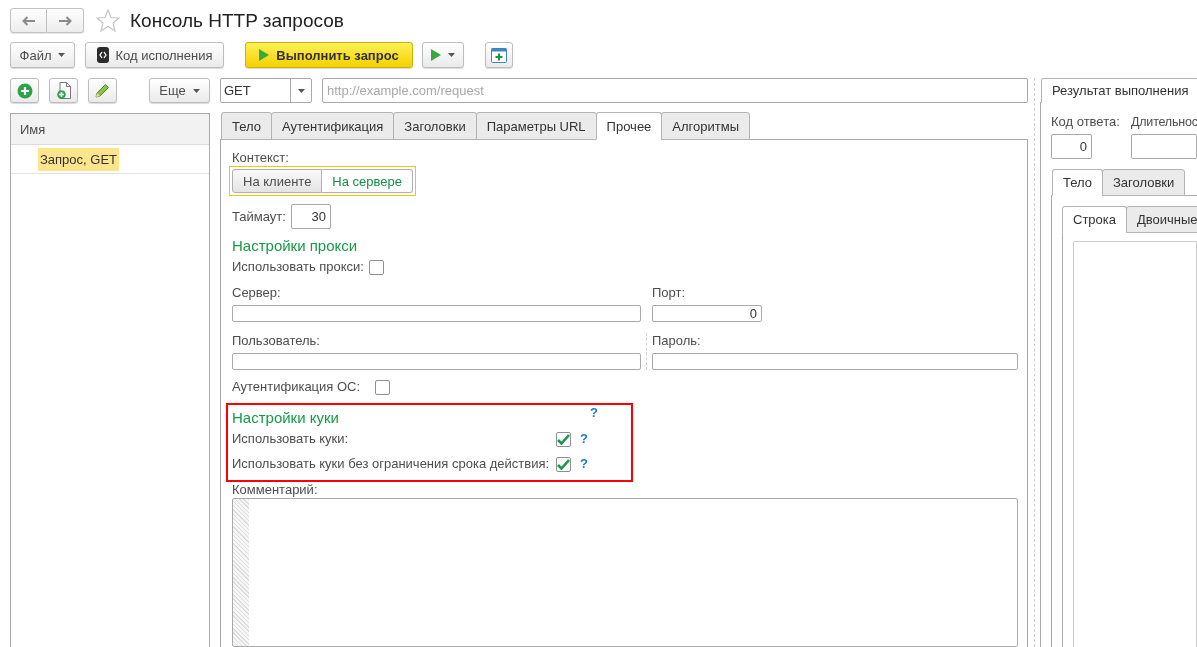 Image resolution: width=1197 pixels, height=647 pixels. Describe the element at coordinates (108, 20) in the screenshot. I see `star-icon` at that location.